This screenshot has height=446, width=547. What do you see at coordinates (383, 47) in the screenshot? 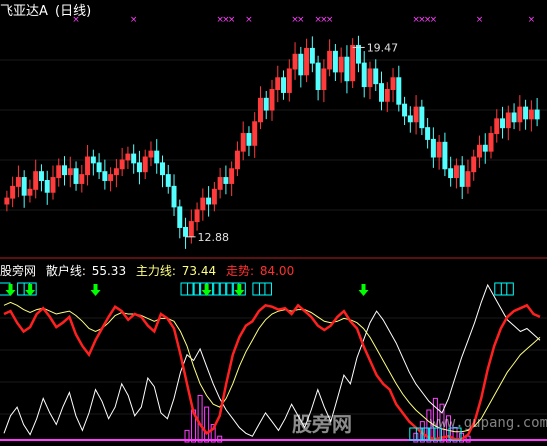
I see `high-price-label: 19.47` at bounding box center [383, 47].